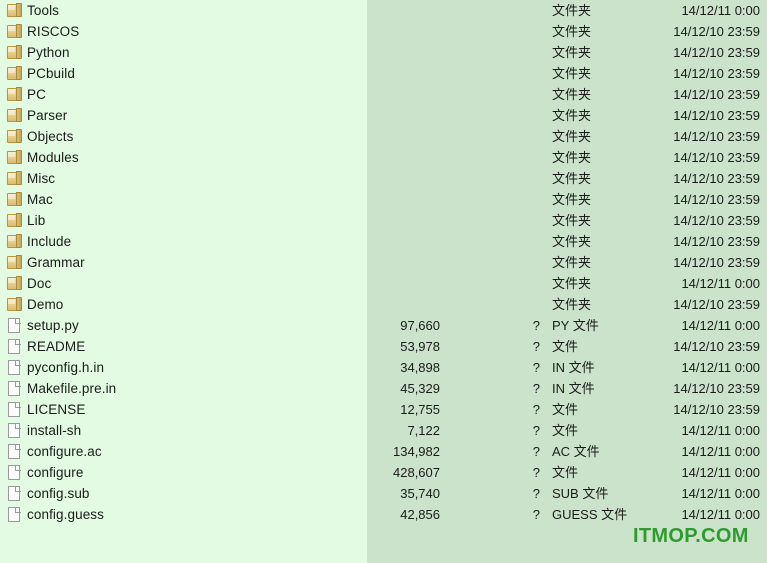 This screenshot has width=767, height=563. I want to click on file-size-cell: 34,898, so click(420, 367).